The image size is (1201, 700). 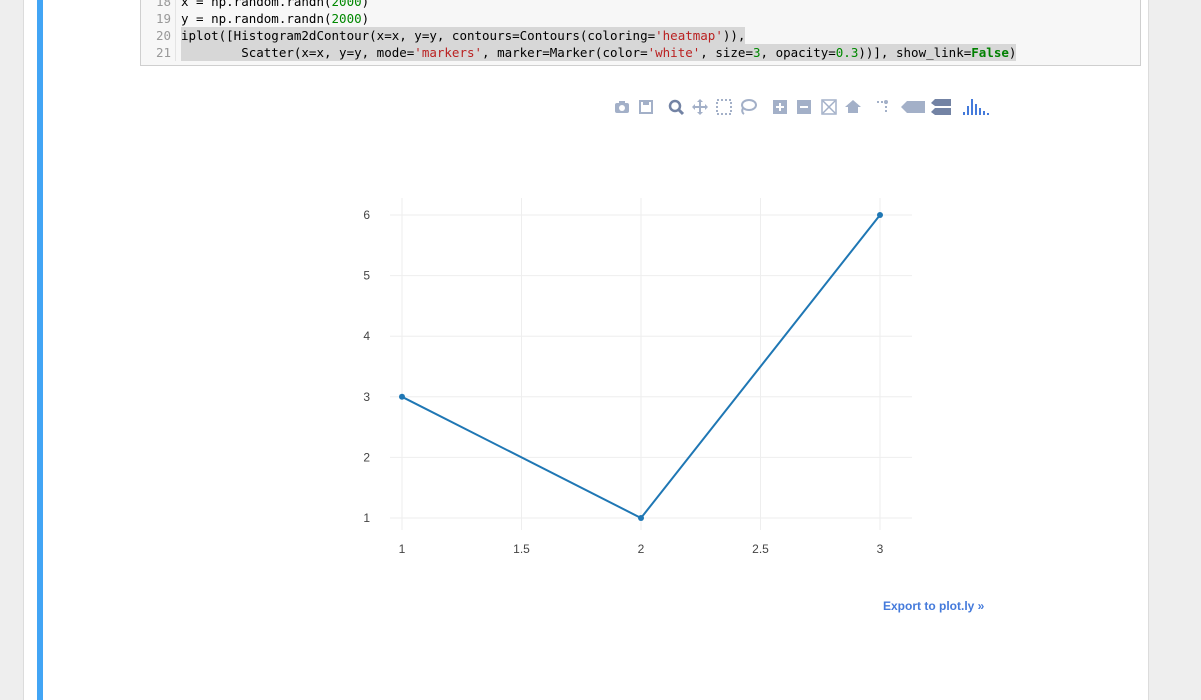 What do you see at coordinates (760, 549) in the screenshot?
I see `x-tick-label: 2.5` at bounding box center [760, 549].